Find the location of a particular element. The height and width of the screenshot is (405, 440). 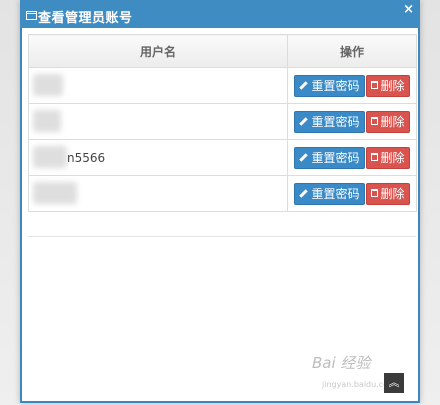

dialog-titlebar: 查看管理员账号 × is located at coordinates (220, 14).